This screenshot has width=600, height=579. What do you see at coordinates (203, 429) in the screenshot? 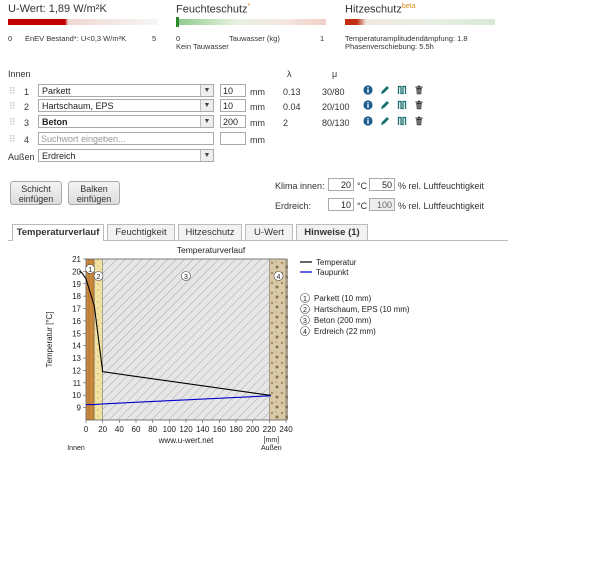
I see `x-tick-label: 140` at bounding box center [203, 429].